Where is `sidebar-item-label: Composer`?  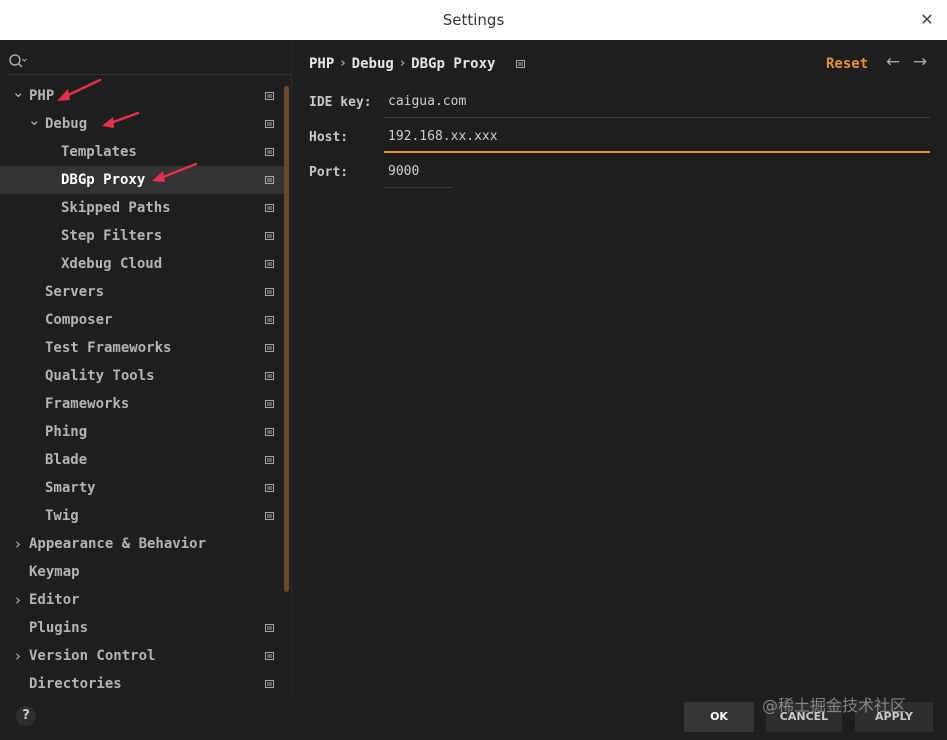 sidebar-item-label: Composer is located at coordinates (79, 320).